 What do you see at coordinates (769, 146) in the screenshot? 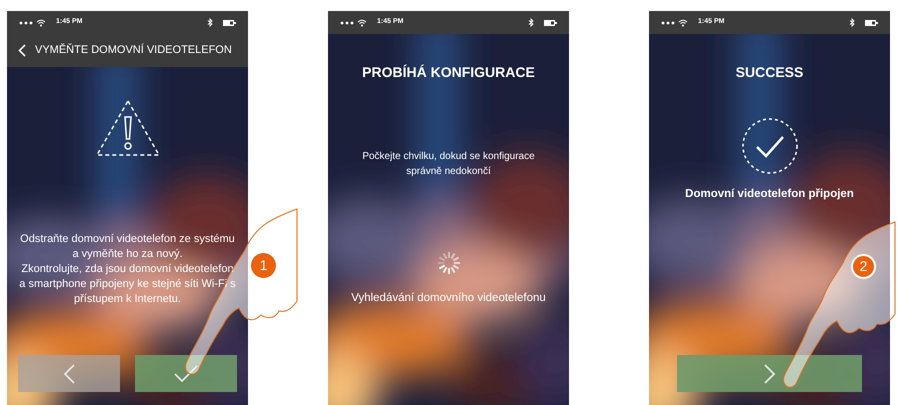
I see `success-check-icon` at bounding box center [769, 146].